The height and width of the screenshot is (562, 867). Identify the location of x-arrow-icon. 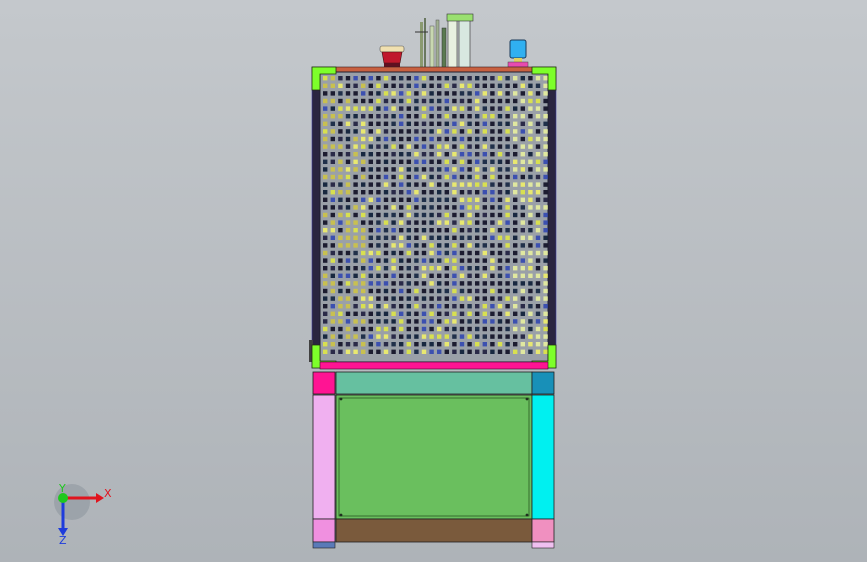
(100, 498).